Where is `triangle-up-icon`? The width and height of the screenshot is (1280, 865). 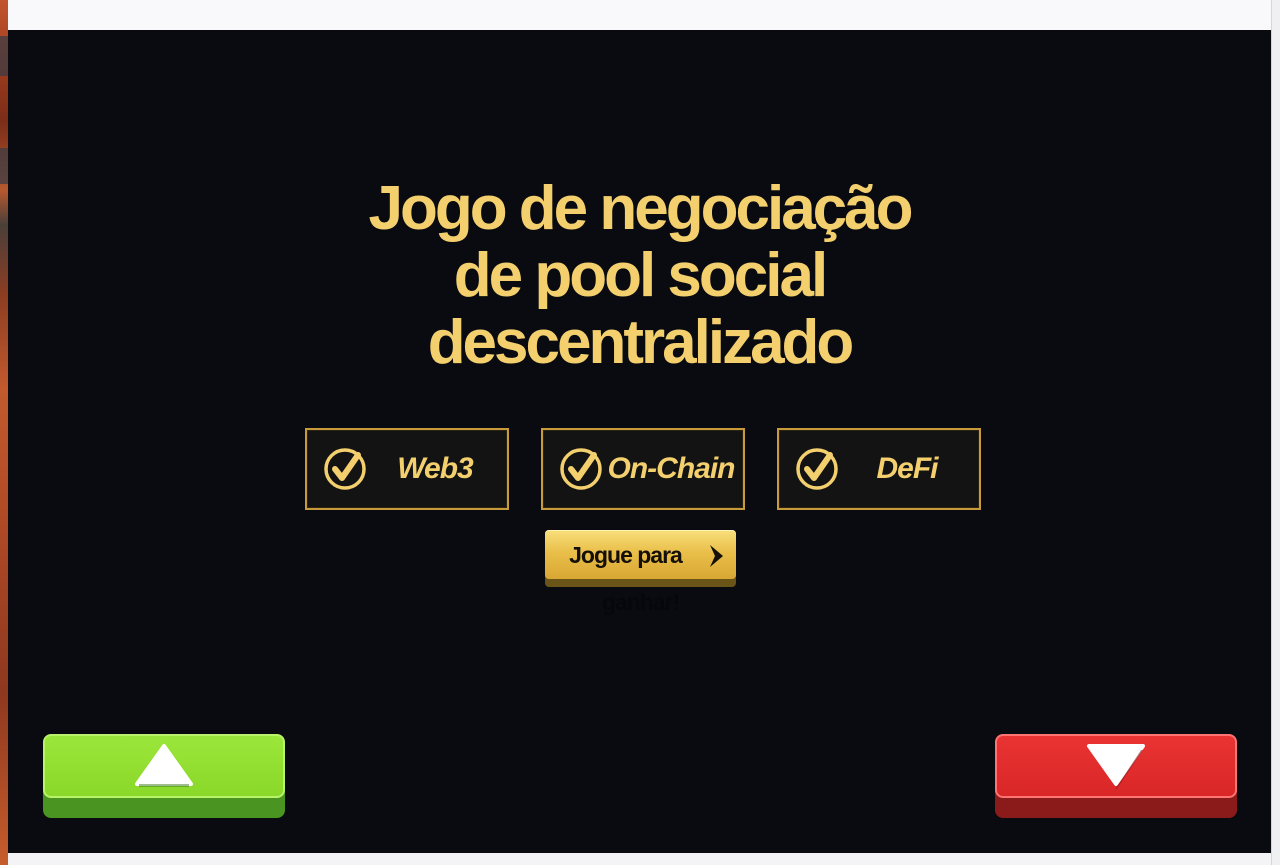 triangle-up-icon is located at coordinates (164, 765).